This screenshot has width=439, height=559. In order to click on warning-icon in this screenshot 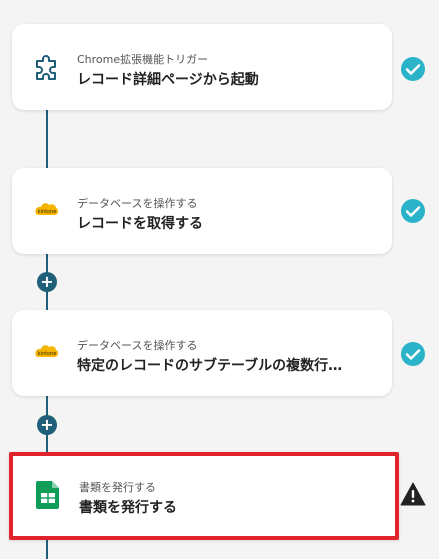, I will do `click(413, 494)`.